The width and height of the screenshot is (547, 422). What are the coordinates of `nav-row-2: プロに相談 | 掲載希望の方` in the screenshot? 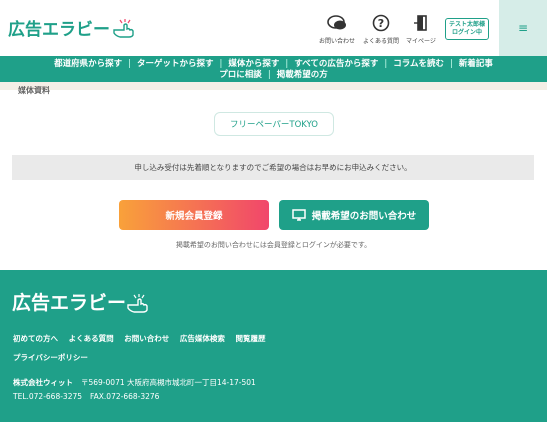 It's located at (273, 75).